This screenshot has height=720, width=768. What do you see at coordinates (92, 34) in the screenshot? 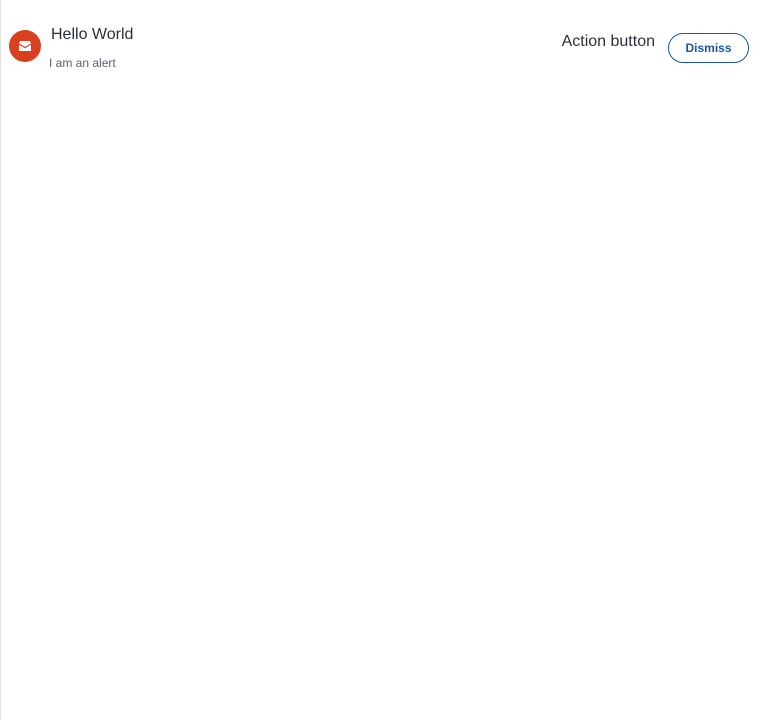
I see `alert-title: Hello World` at bounding box center [92, 34].